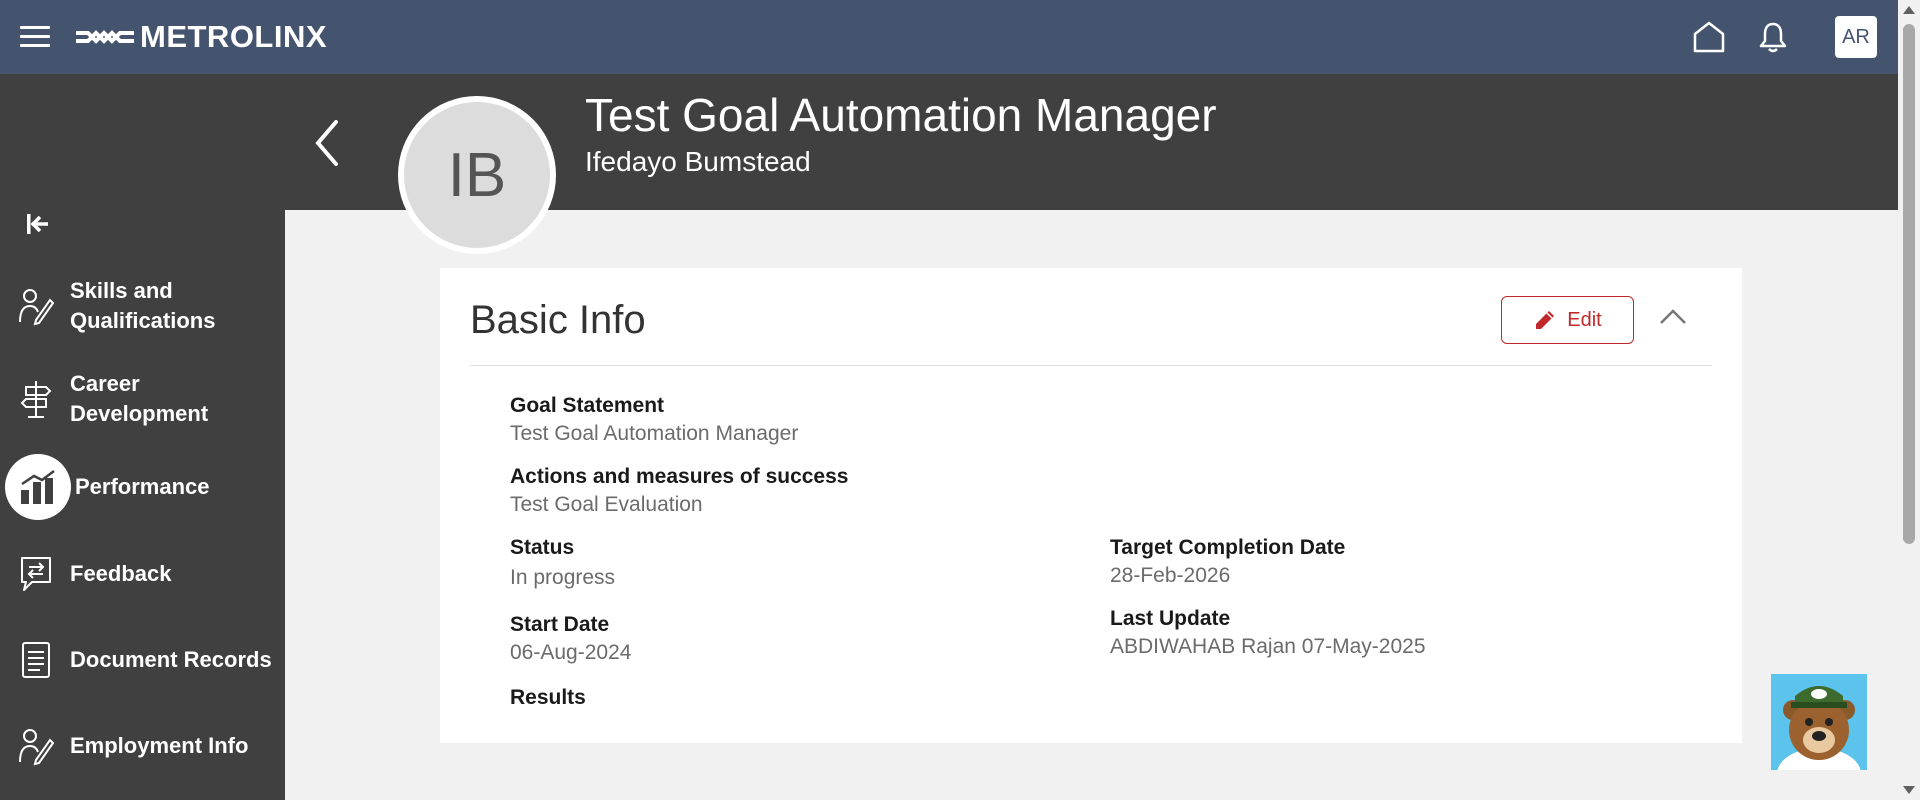 This screenshot has height=800, width=1920. I want to click on start-date-label: Start Date, so click(560, 624).